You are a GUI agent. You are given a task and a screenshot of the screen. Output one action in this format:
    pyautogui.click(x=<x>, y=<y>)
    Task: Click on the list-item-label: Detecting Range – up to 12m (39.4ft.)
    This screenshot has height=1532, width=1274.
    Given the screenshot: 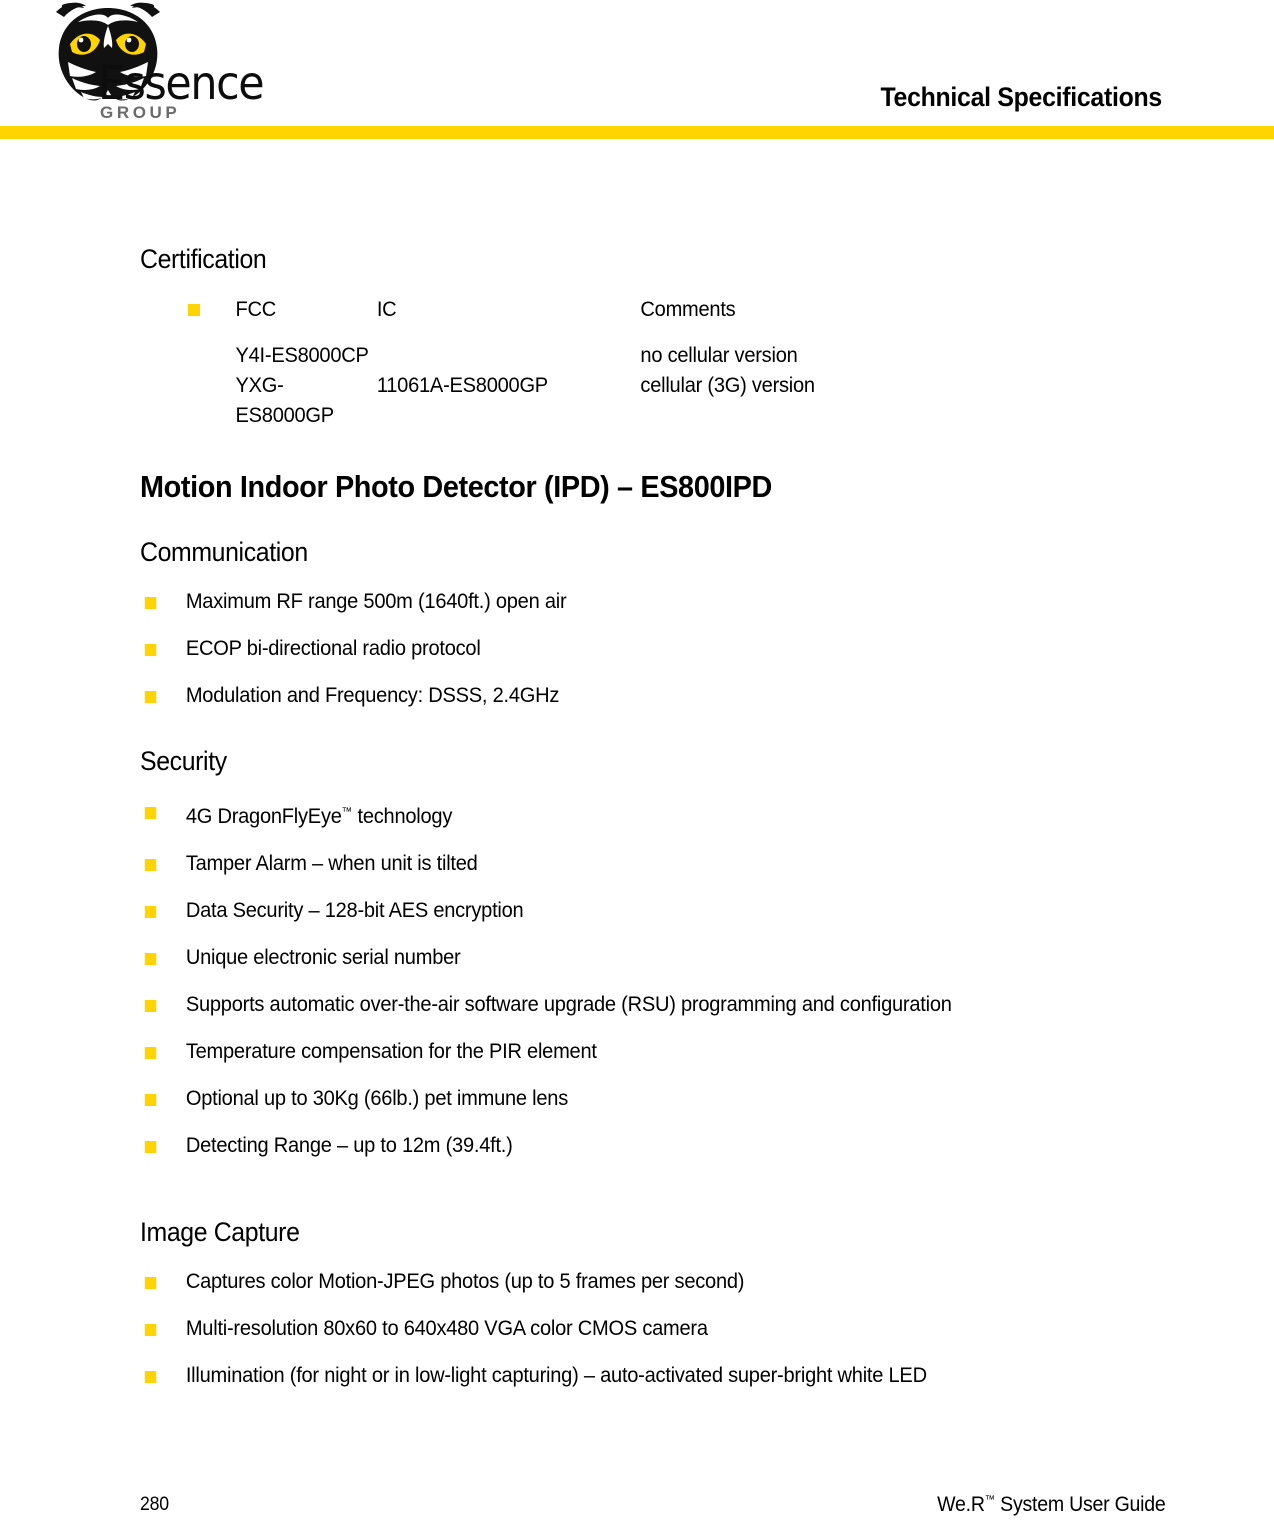 What is the action you would take?
    pyautogui.click(x=349, y=1145)
    